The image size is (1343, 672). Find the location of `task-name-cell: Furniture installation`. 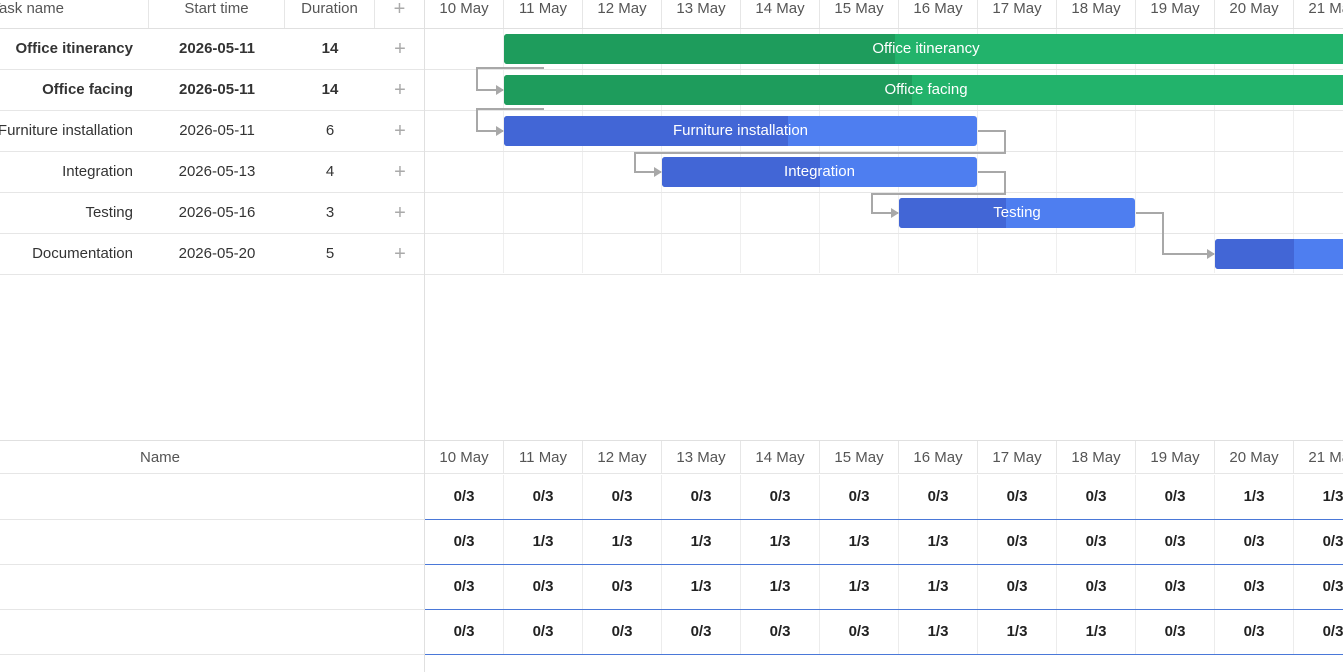

task-name-cell: Furniture installation is located at coordinates (74, 131).